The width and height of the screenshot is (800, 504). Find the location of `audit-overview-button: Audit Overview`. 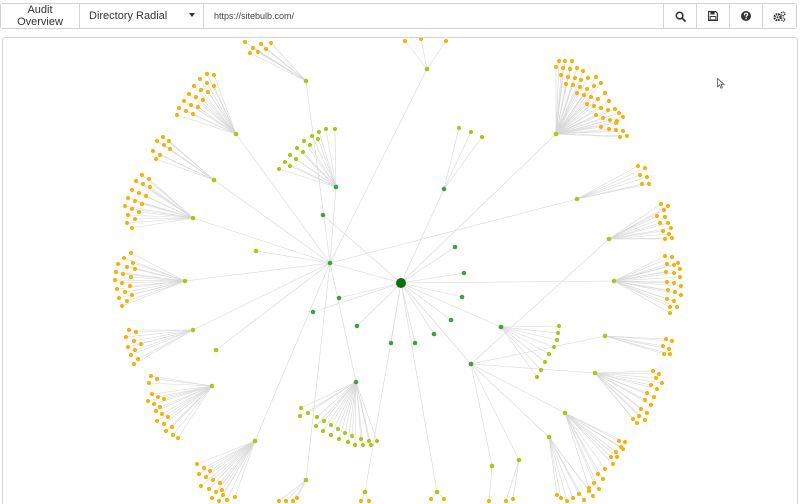

audit-overview-button: Audit Overview is located at coordinates (40, 16).